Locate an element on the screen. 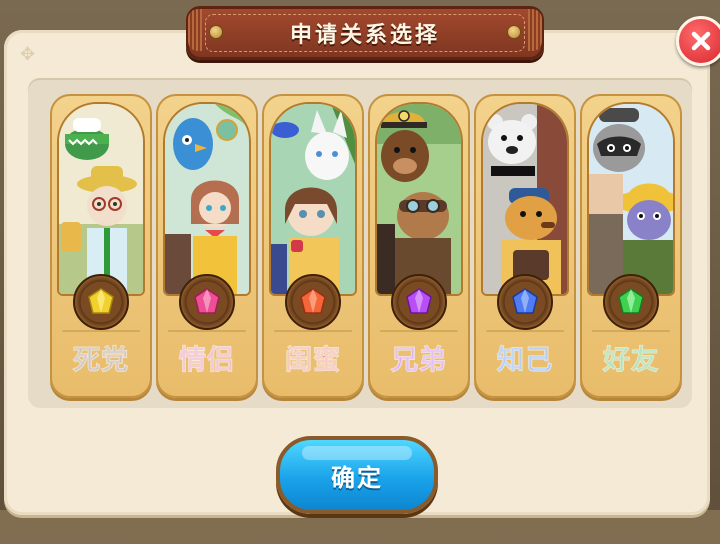 This screenshot has height=544, width=720. character-portrait-haoyou is located at coordinates (631, 199).